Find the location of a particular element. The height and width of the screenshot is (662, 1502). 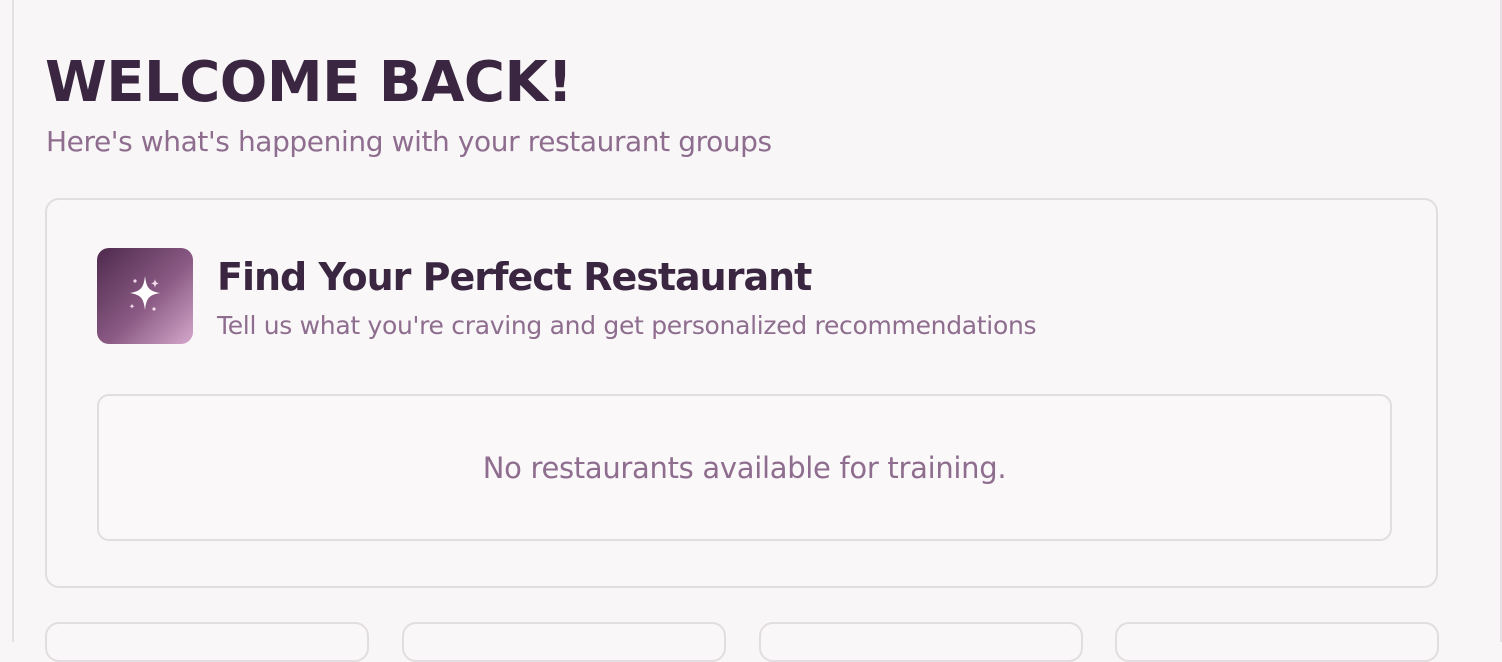

empty-state-message: No restaurants available for training. is located at coordinates (744, 467).